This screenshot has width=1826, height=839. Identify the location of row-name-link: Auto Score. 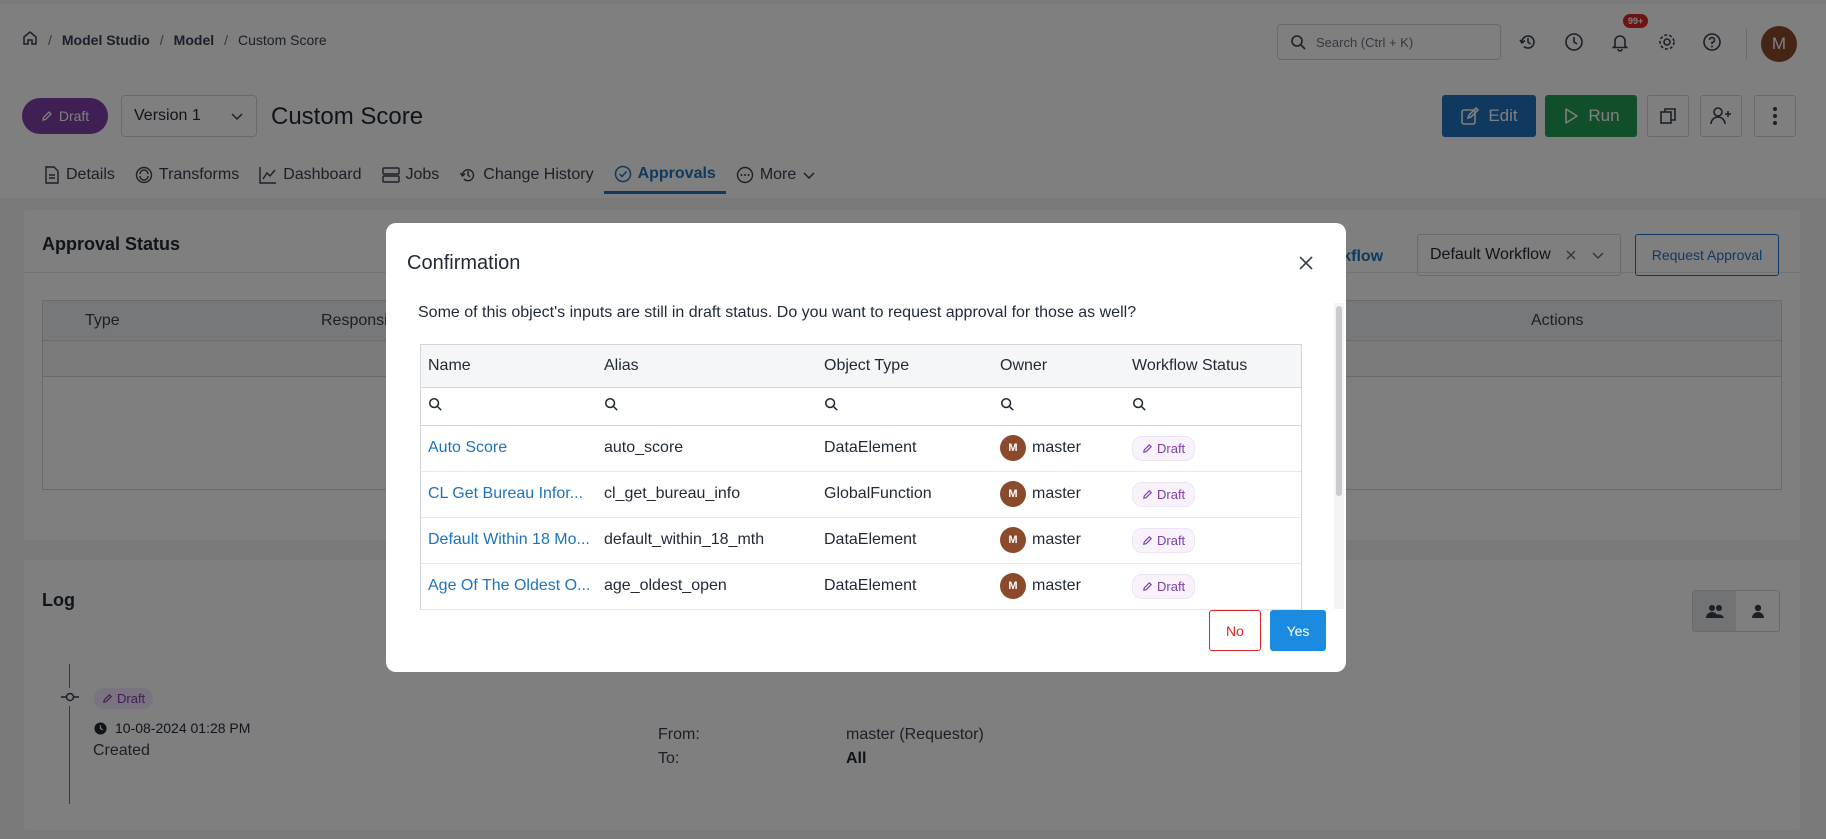
(467, 447).